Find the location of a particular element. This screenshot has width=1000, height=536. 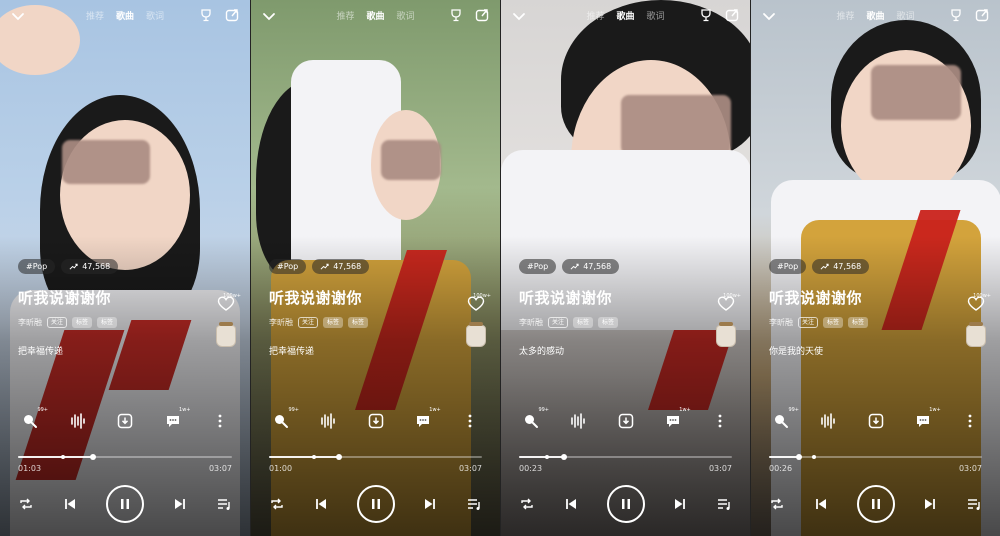

download-icon is located at coordinates (875, 421).